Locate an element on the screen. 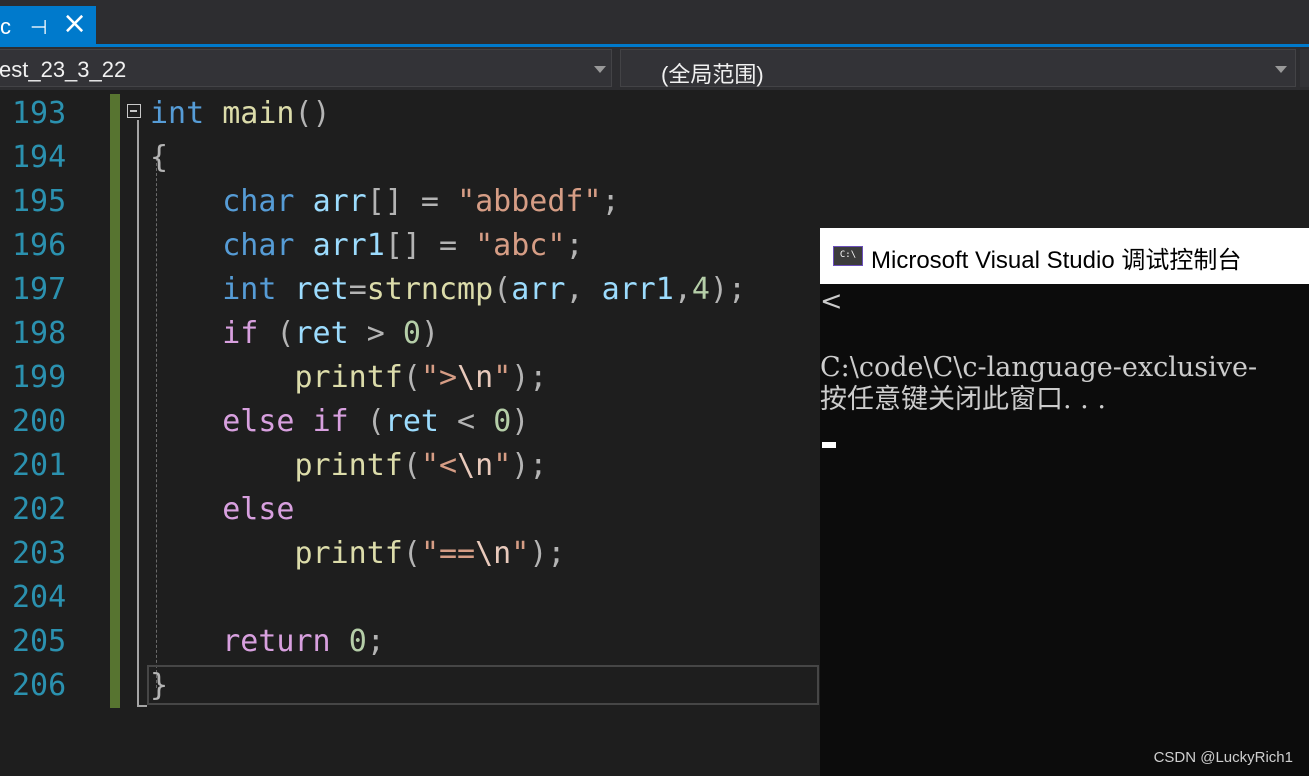 The height and width of the screenshot is (776, 1309). code-line: } is located at coordinates (159, 686).